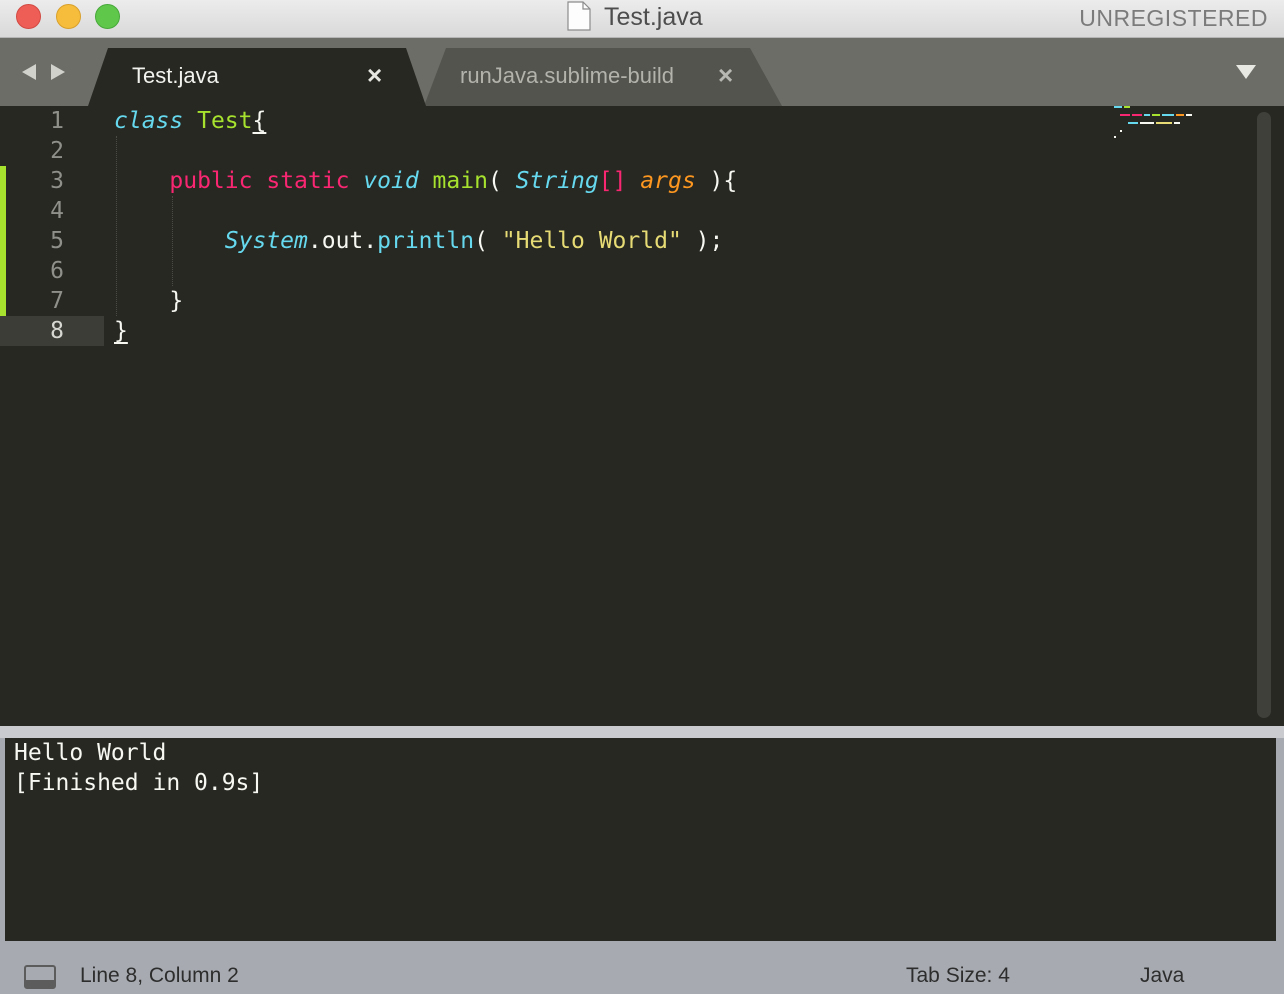 This screenshot has height=994, width=1284. What do you see at coordinates (1264, 415) in the screenshot?
I see `editor-scrollbar` at bounding box center [1264, 415].